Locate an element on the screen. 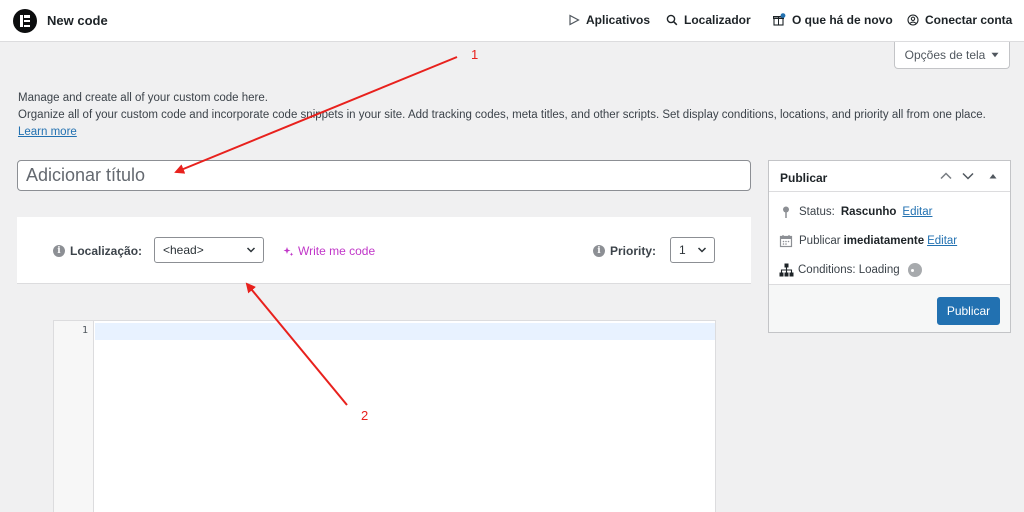 Image resolution: width=1024 pixels, height=512 pixels. publish-footer: Publicar is located at coordinates (889, 308).